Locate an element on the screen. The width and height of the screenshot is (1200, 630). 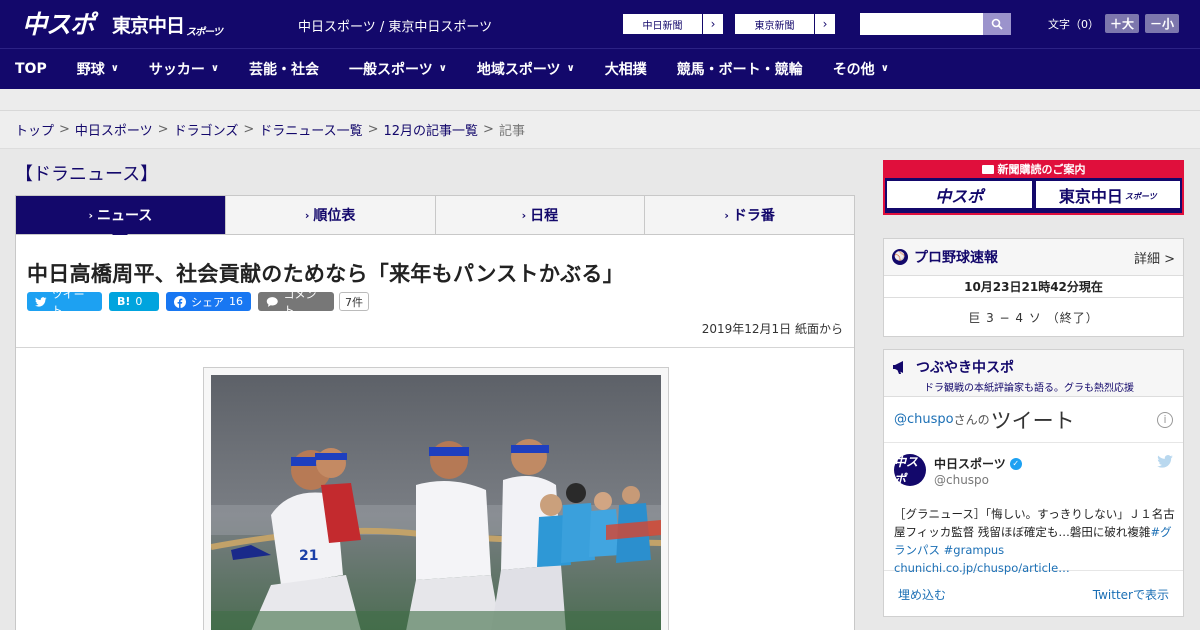
search-input is located at coordinates (921, 24).